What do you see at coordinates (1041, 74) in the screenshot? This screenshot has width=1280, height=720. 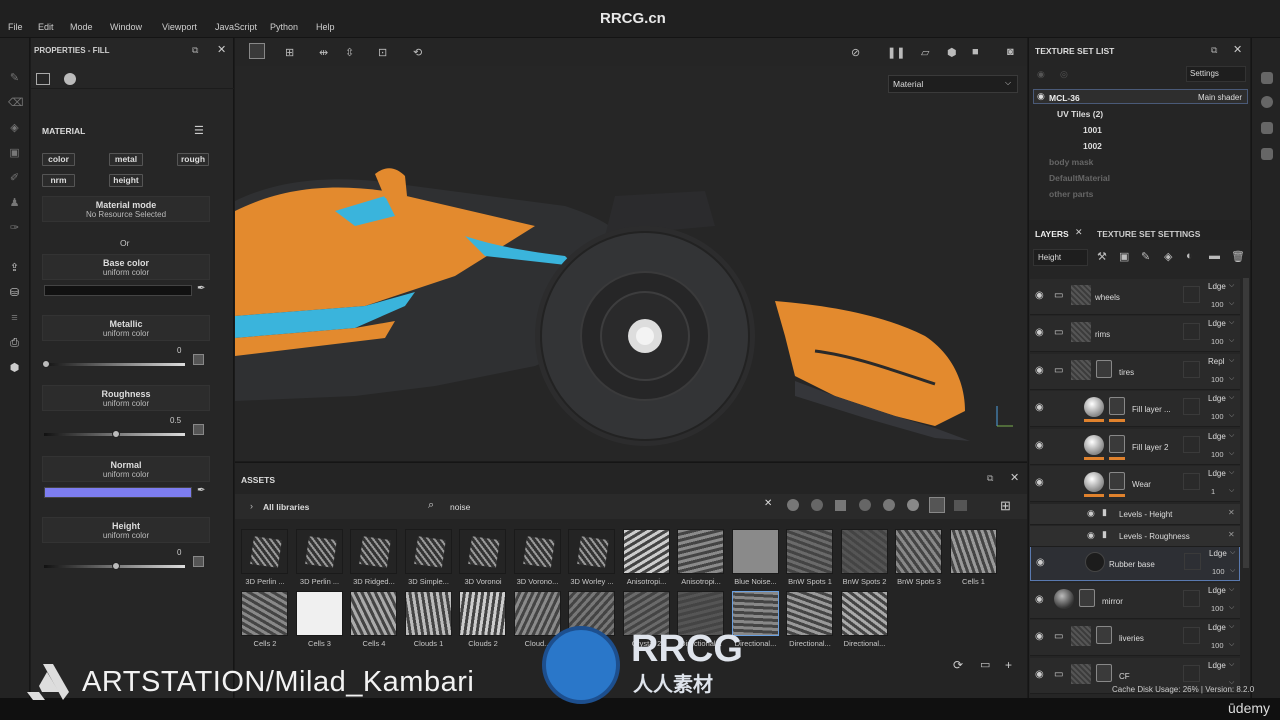 I see `visibility-icon: ◉` at bounding box center [1041, 74].